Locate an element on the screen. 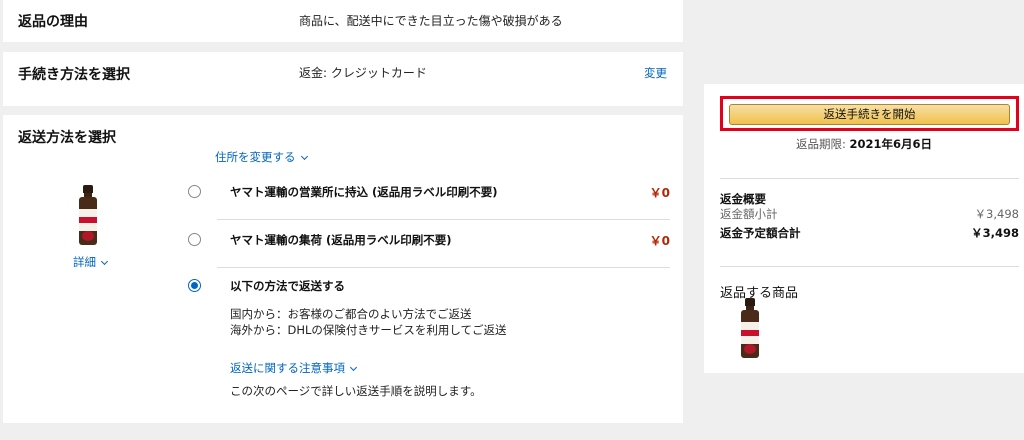 This screenshot has width=1024, height=440. product-image is located at coordinates (88, 215).